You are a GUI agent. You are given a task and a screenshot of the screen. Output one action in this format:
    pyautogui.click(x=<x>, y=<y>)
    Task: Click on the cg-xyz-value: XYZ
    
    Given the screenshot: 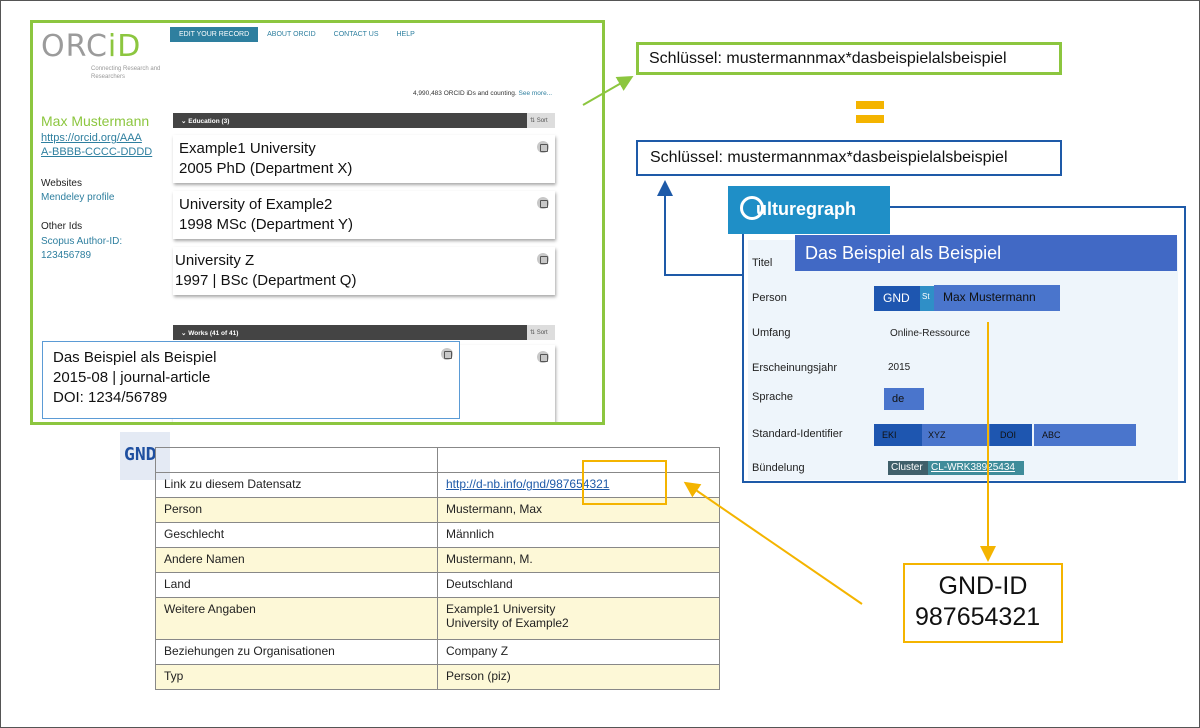 What is the action you would take?
    pyautogui.click(x=956, y=435)
    